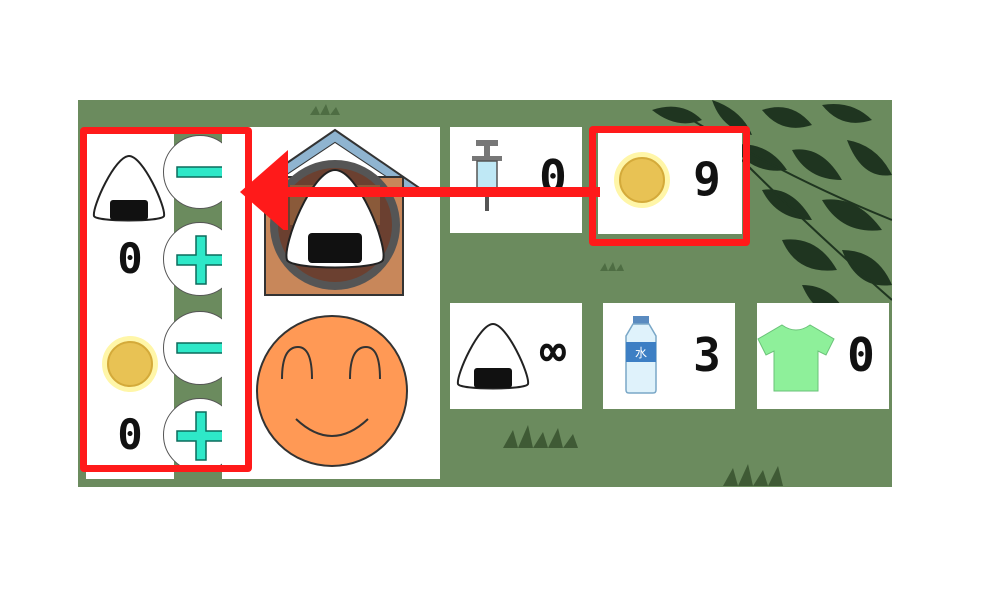 This screenshot has height=600, width=1000. What do you see at coordinates (553, 351) in the screenshot?
I see `onigiri-count: ∞` at bounding box center [553, 351].